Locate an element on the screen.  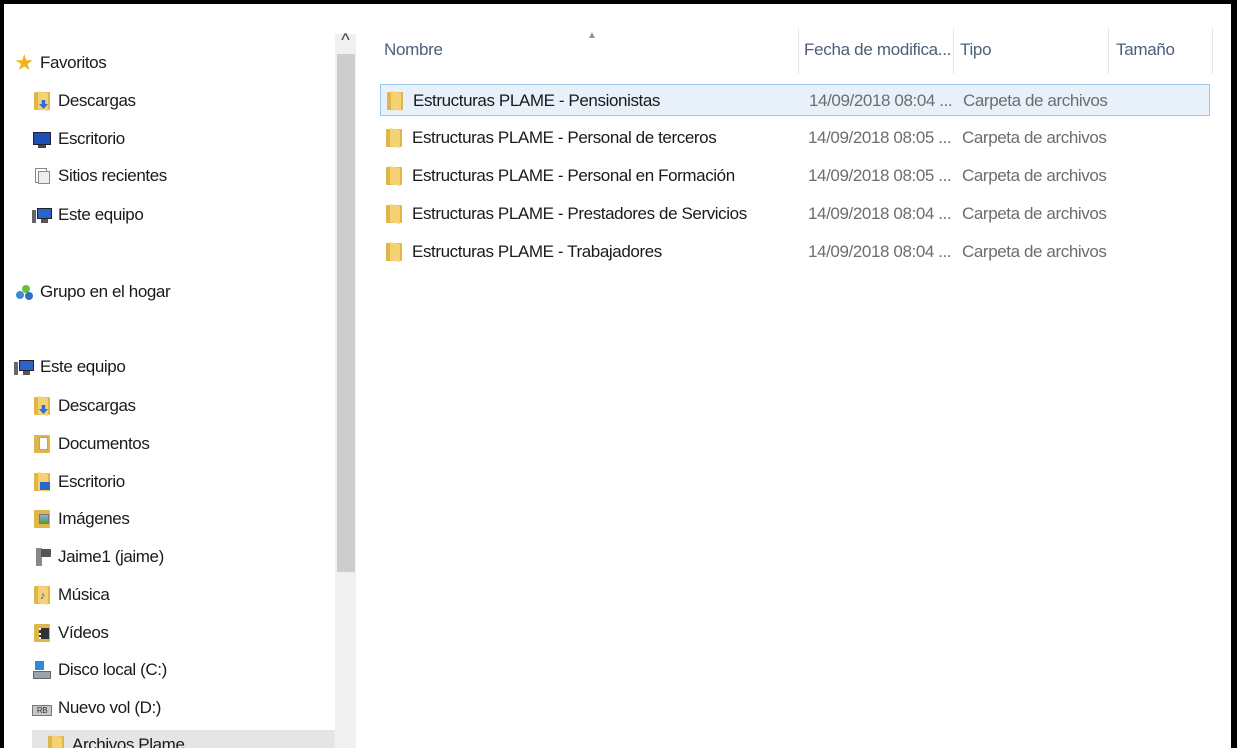
nav-pc-local-disk-c: Disco local (C:) is located at coordinates (99, 670).